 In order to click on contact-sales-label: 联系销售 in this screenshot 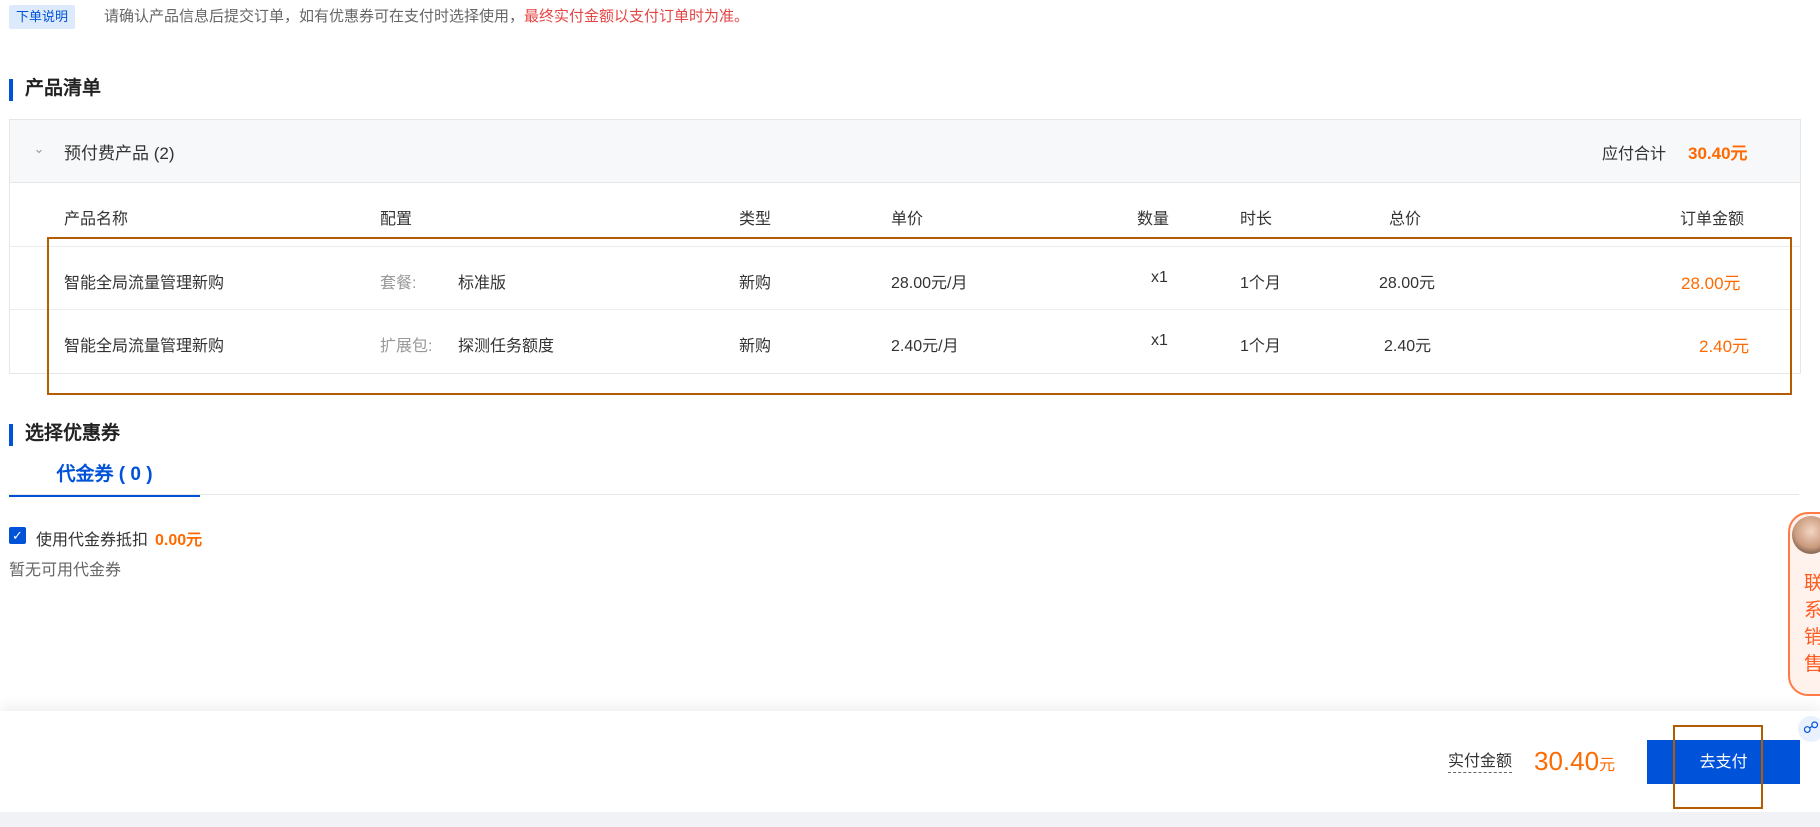, I will do `click(1812, 624)`.